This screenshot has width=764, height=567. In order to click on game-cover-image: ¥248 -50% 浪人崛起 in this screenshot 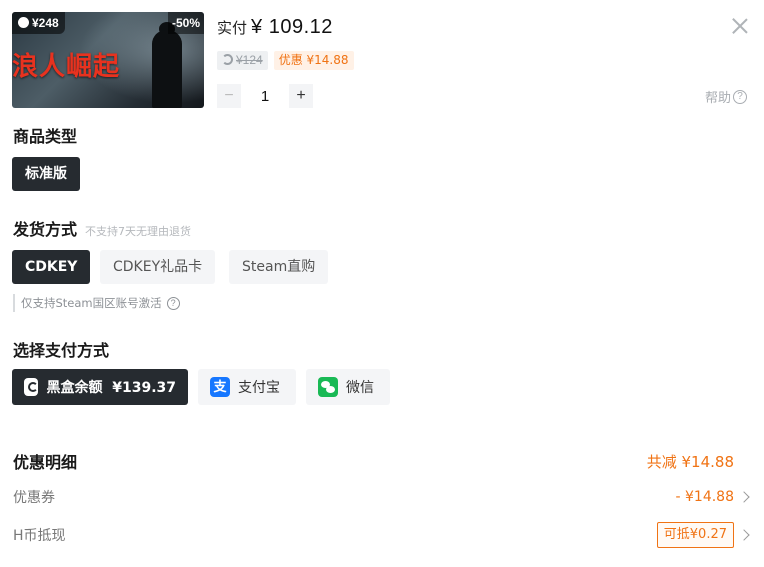, I will do `click(108, 60)`.